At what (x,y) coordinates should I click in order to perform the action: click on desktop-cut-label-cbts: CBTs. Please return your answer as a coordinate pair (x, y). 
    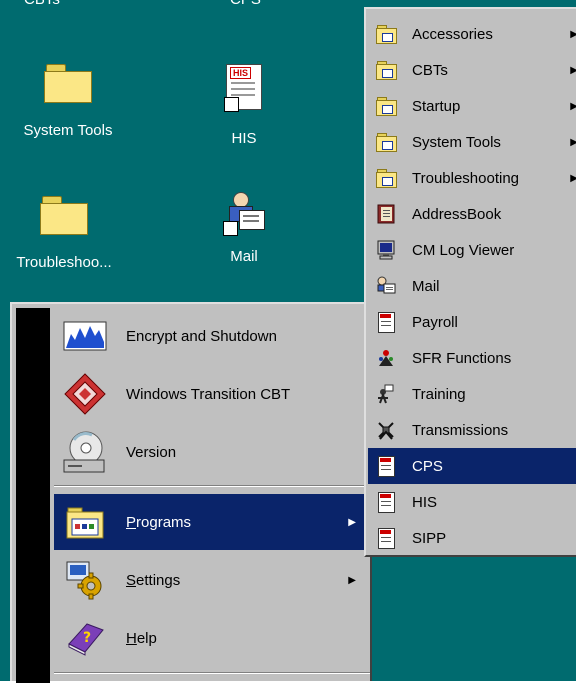
    Looking at the image, I should click on (42, 4).